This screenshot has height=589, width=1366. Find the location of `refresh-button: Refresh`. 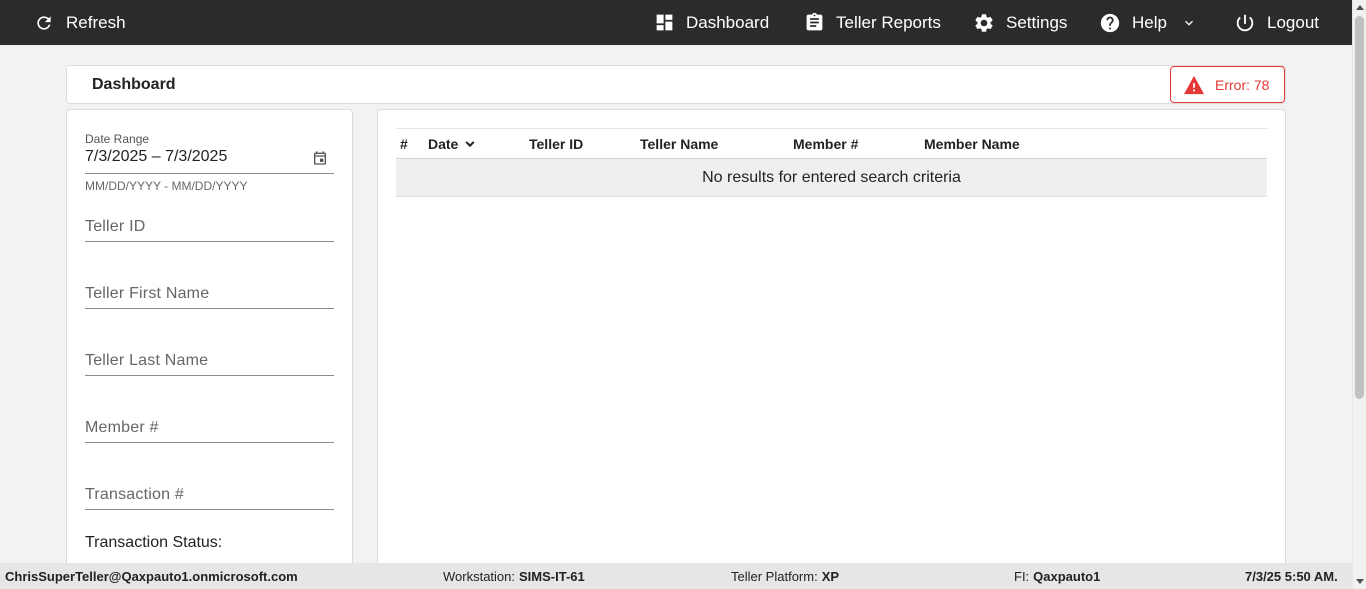

refresh-button: Refresh is located at coordinates (80, 22).